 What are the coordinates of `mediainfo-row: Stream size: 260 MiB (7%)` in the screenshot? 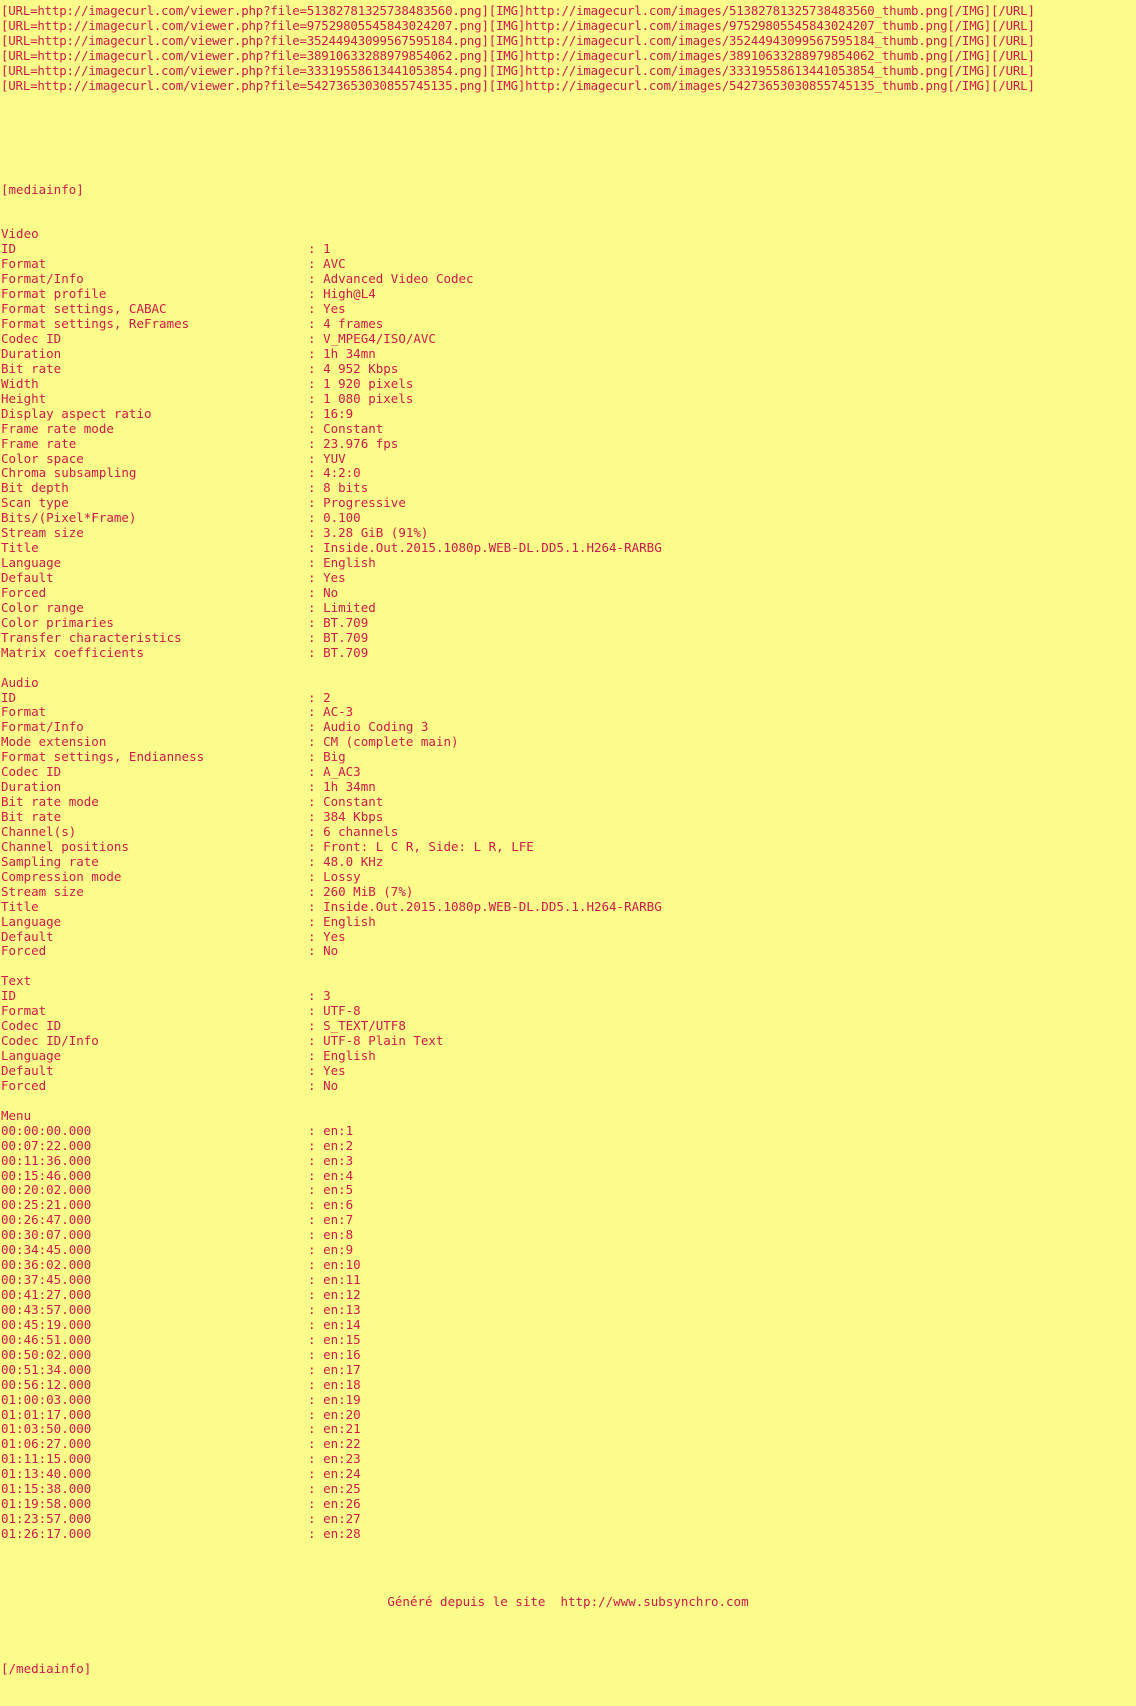 It's located at (568, 891).